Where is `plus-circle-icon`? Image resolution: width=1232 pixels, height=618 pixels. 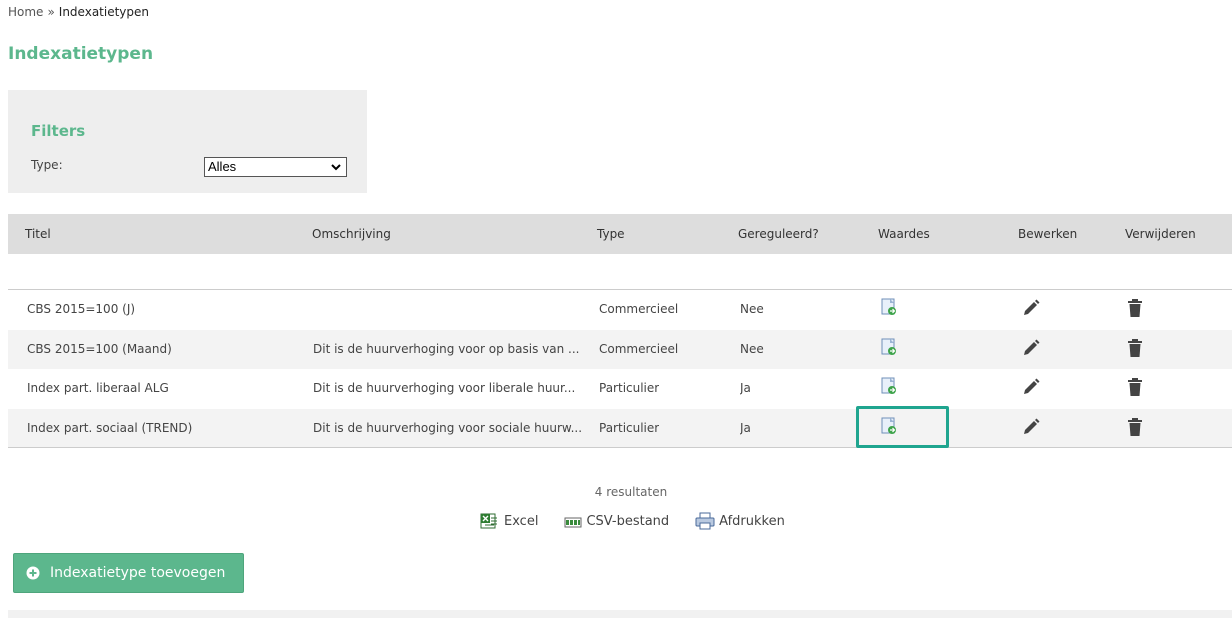 plus-circle-icon is located at coordinates (33, 573).